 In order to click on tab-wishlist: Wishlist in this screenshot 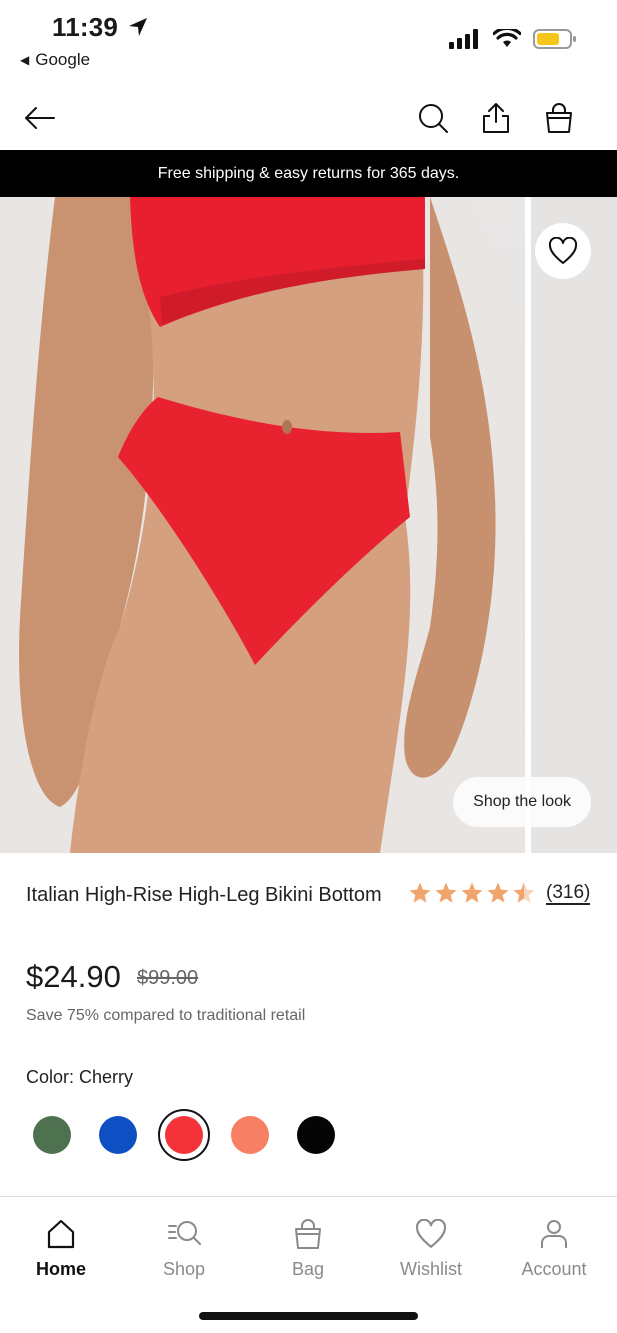, I will do `click(431, 1247)`.